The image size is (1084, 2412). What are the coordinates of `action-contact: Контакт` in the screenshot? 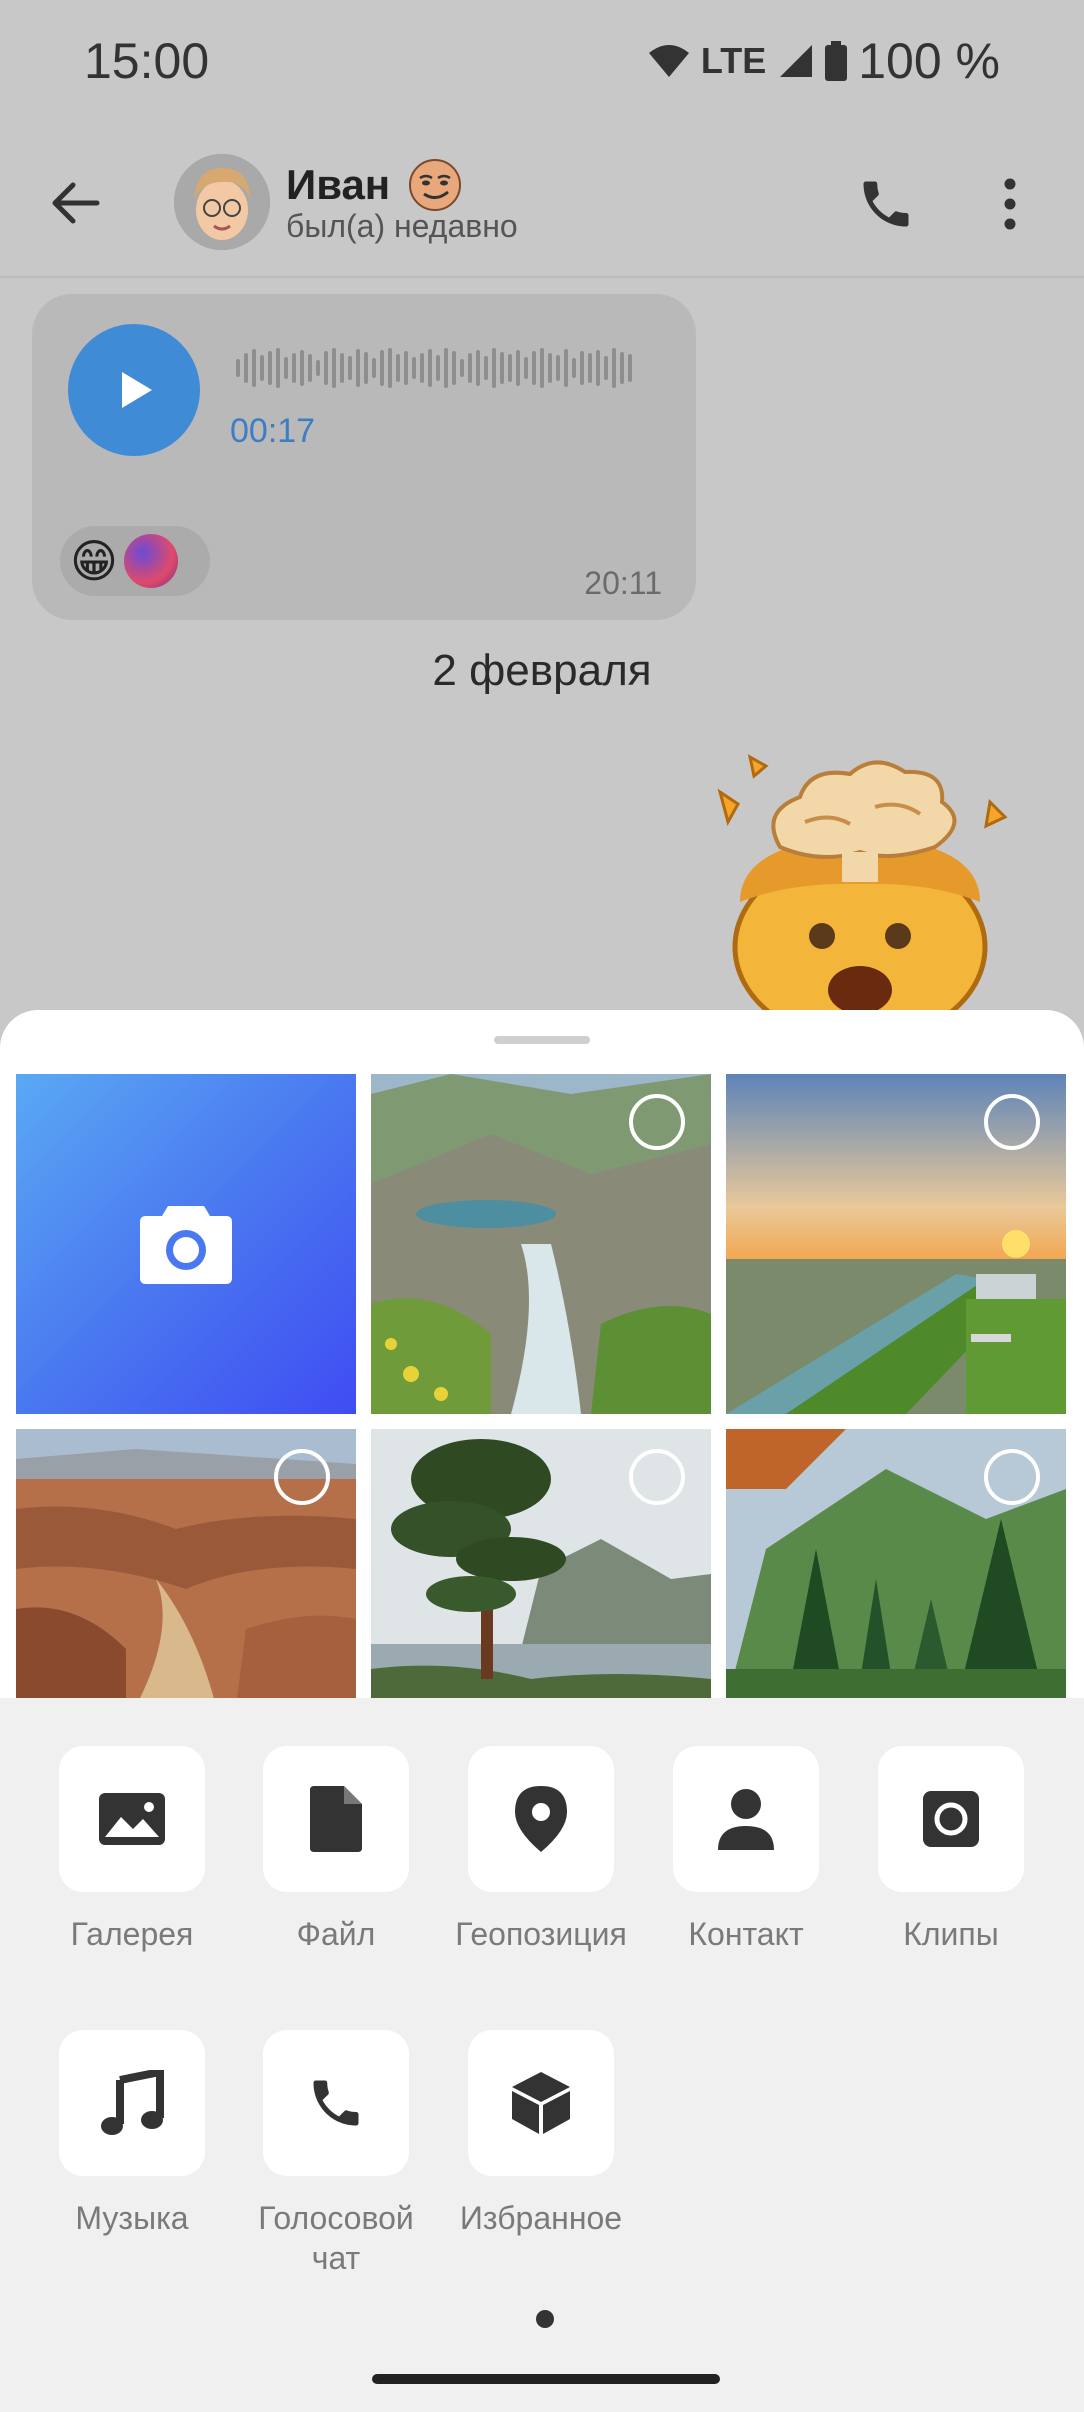 It's located at (746, 1850).